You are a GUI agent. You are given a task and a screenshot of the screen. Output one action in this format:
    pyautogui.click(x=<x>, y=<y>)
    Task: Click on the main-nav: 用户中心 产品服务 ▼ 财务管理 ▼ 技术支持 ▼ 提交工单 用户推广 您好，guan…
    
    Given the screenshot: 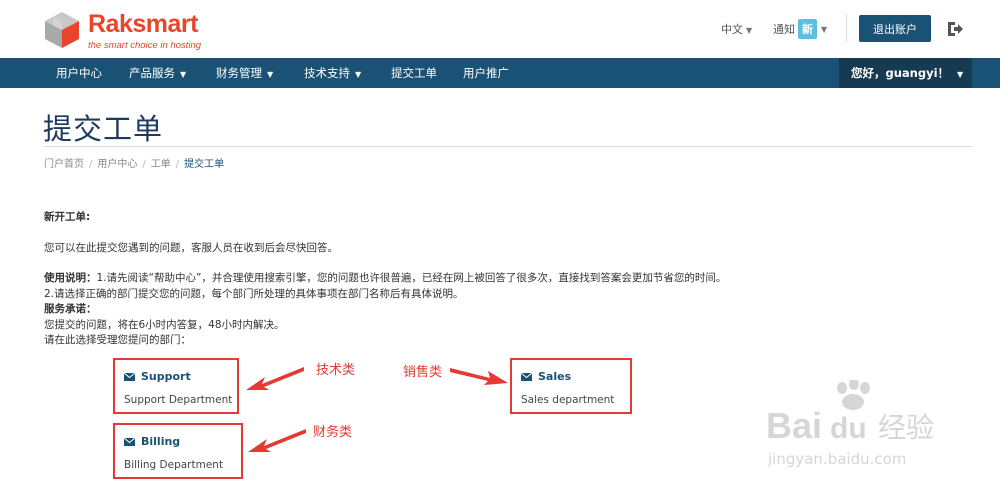 What is the action you would take?
    pyautogui.click(x=500, y=73)
    